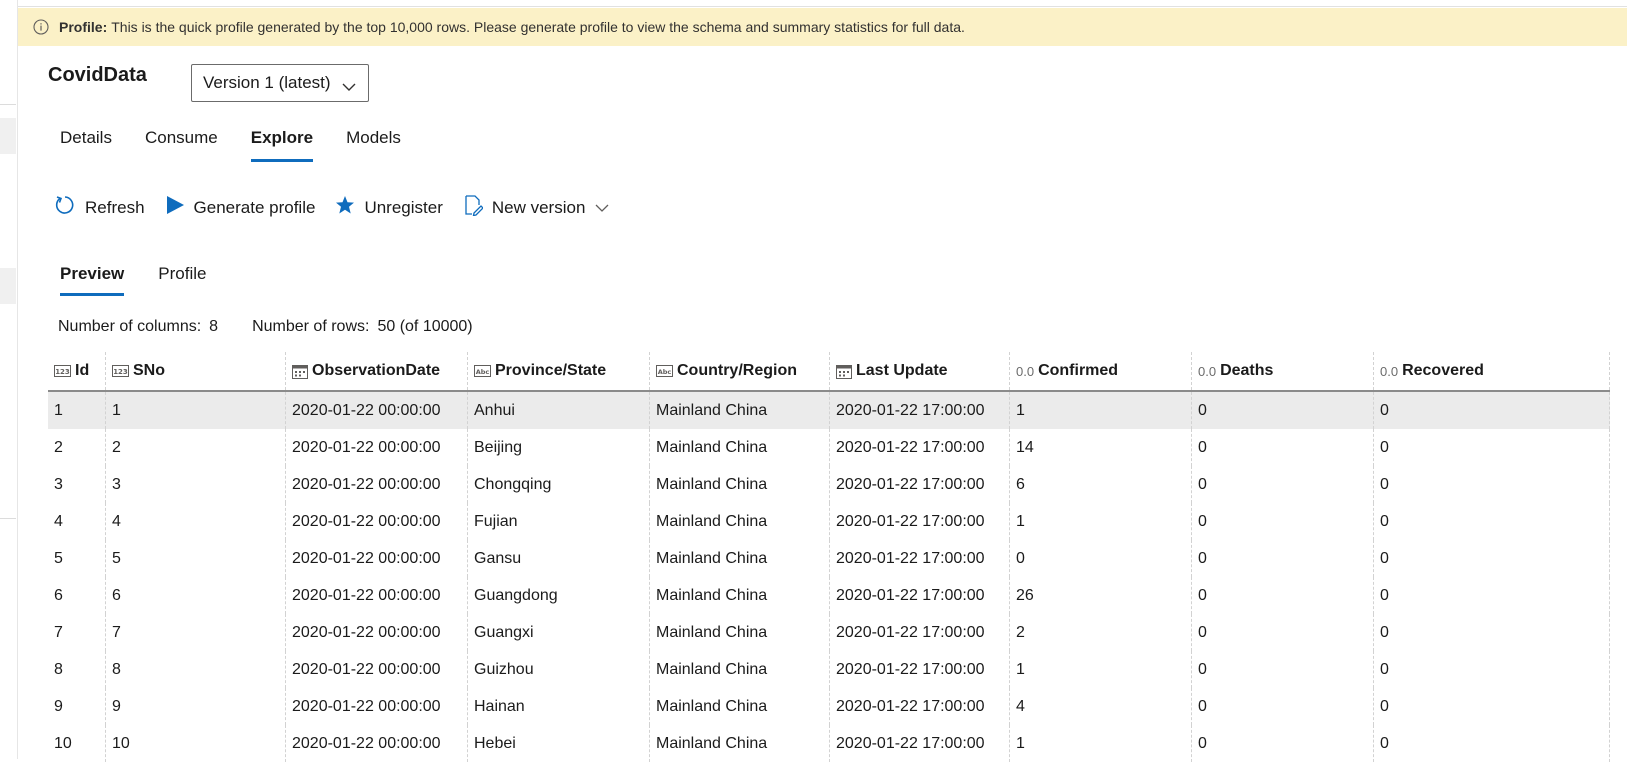 The image size is (1627, 762). Describe the element at coordinates (403, 207) in the screenshot. I see `unregister-label: Unregister` at that location.